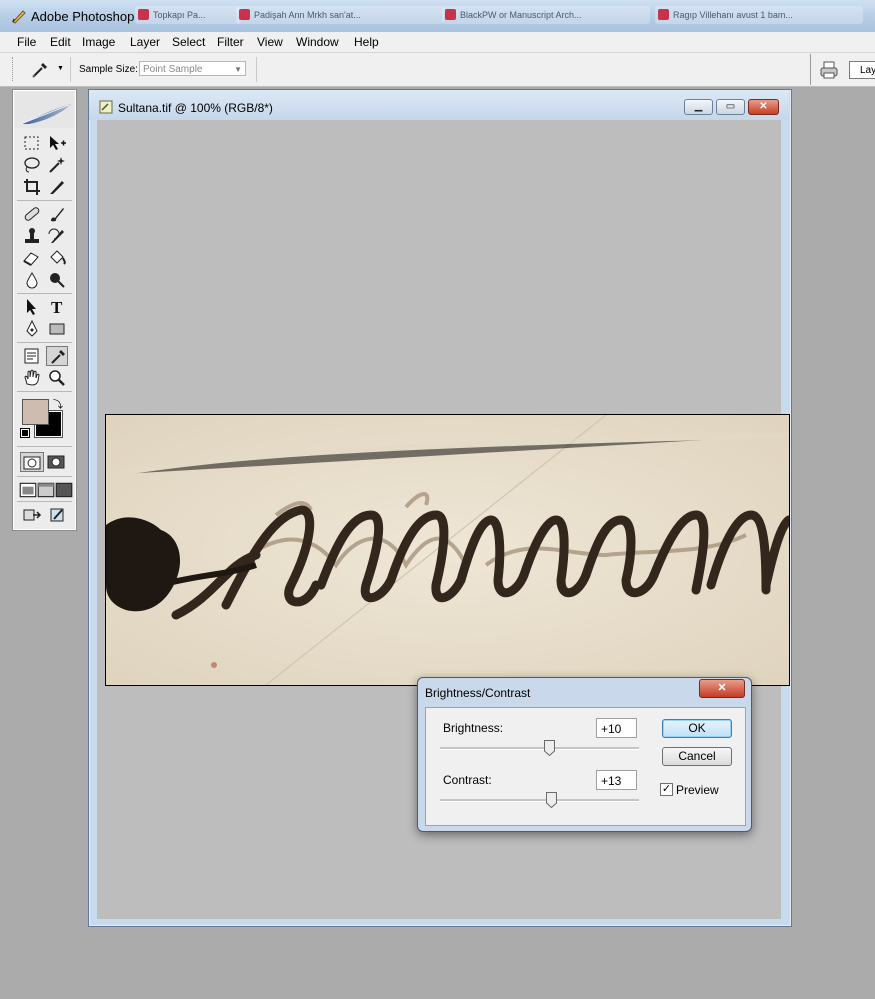 The height and width of the screenshot is (999, 875). Describe the element at coordinates (19, 17) in the screenshot. I see `photoshop-feather-icon` at that location.